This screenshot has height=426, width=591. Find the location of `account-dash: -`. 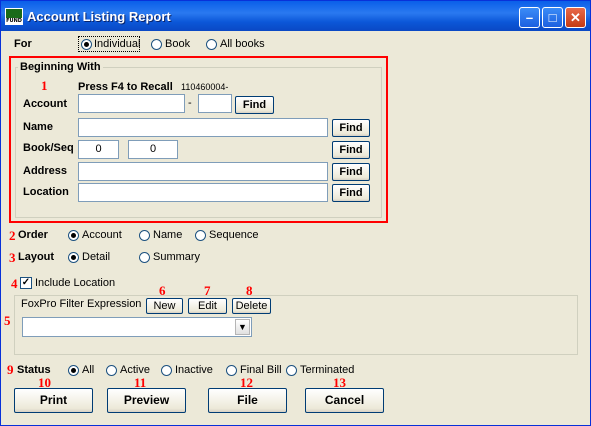

account-dash: - is located at coordinates (190, 103).